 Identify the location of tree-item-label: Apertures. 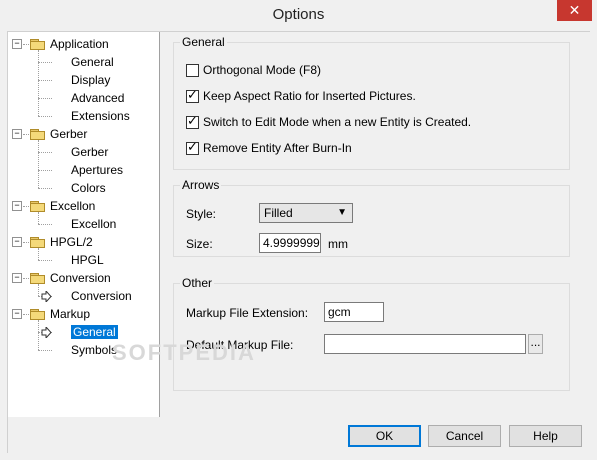
(97, 170).